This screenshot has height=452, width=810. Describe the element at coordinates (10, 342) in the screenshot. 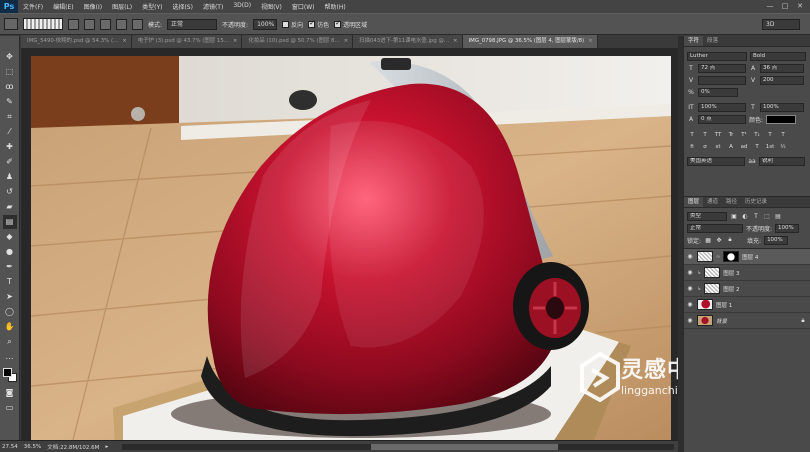

I see `zoom-tool-icon: ⌕` at that location.